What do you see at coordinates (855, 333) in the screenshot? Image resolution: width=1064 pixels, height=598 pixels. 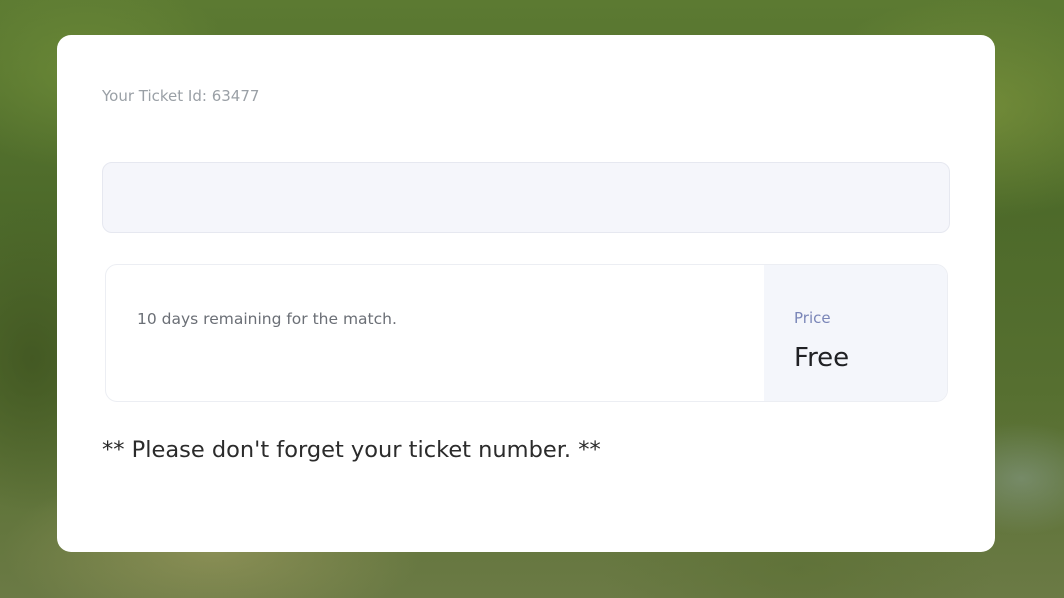 I see `price-panel: Price Free` at bounding box center [855, 333].